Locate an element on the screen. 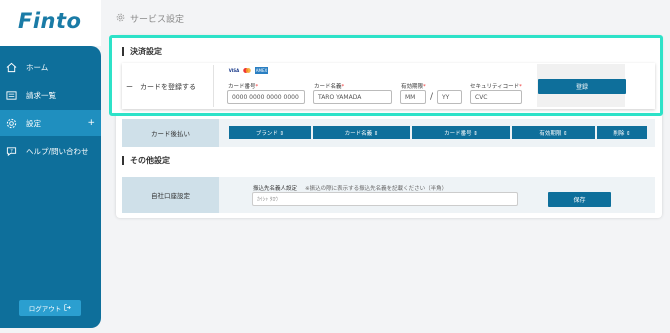 This screenshot has width=670, height=333. logout-button: ログアウト is located at coordinates (50, 308).